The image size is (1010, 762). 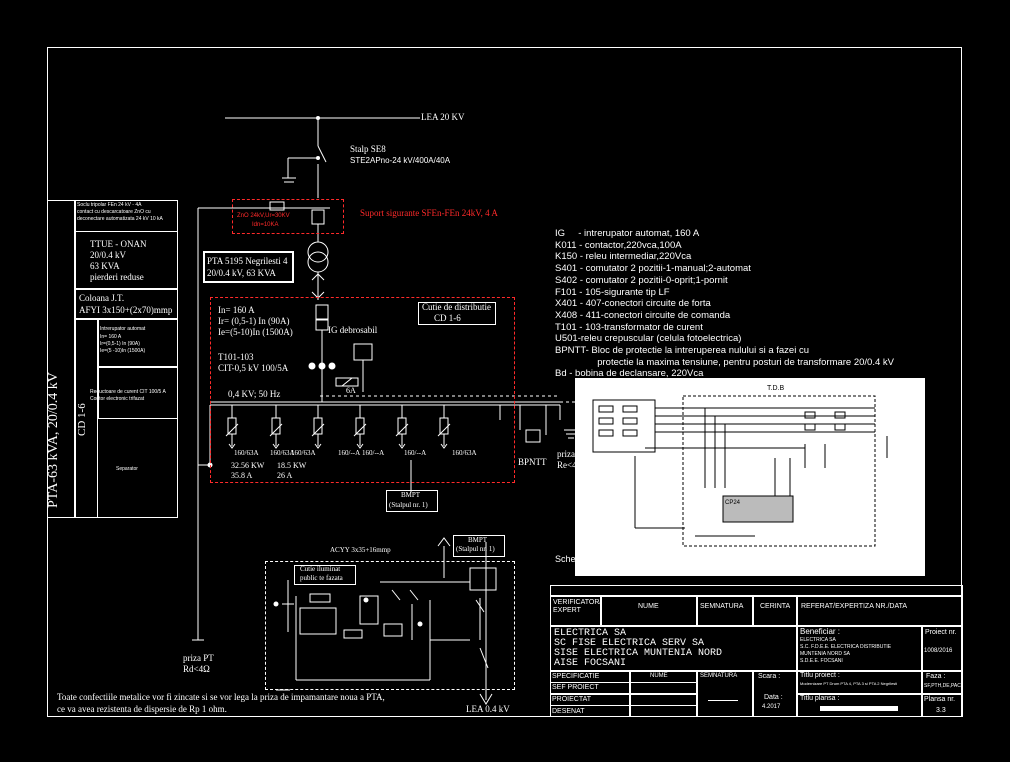 I want to click on priza-pt-l1: priza PT, so click(x=198, y=658).